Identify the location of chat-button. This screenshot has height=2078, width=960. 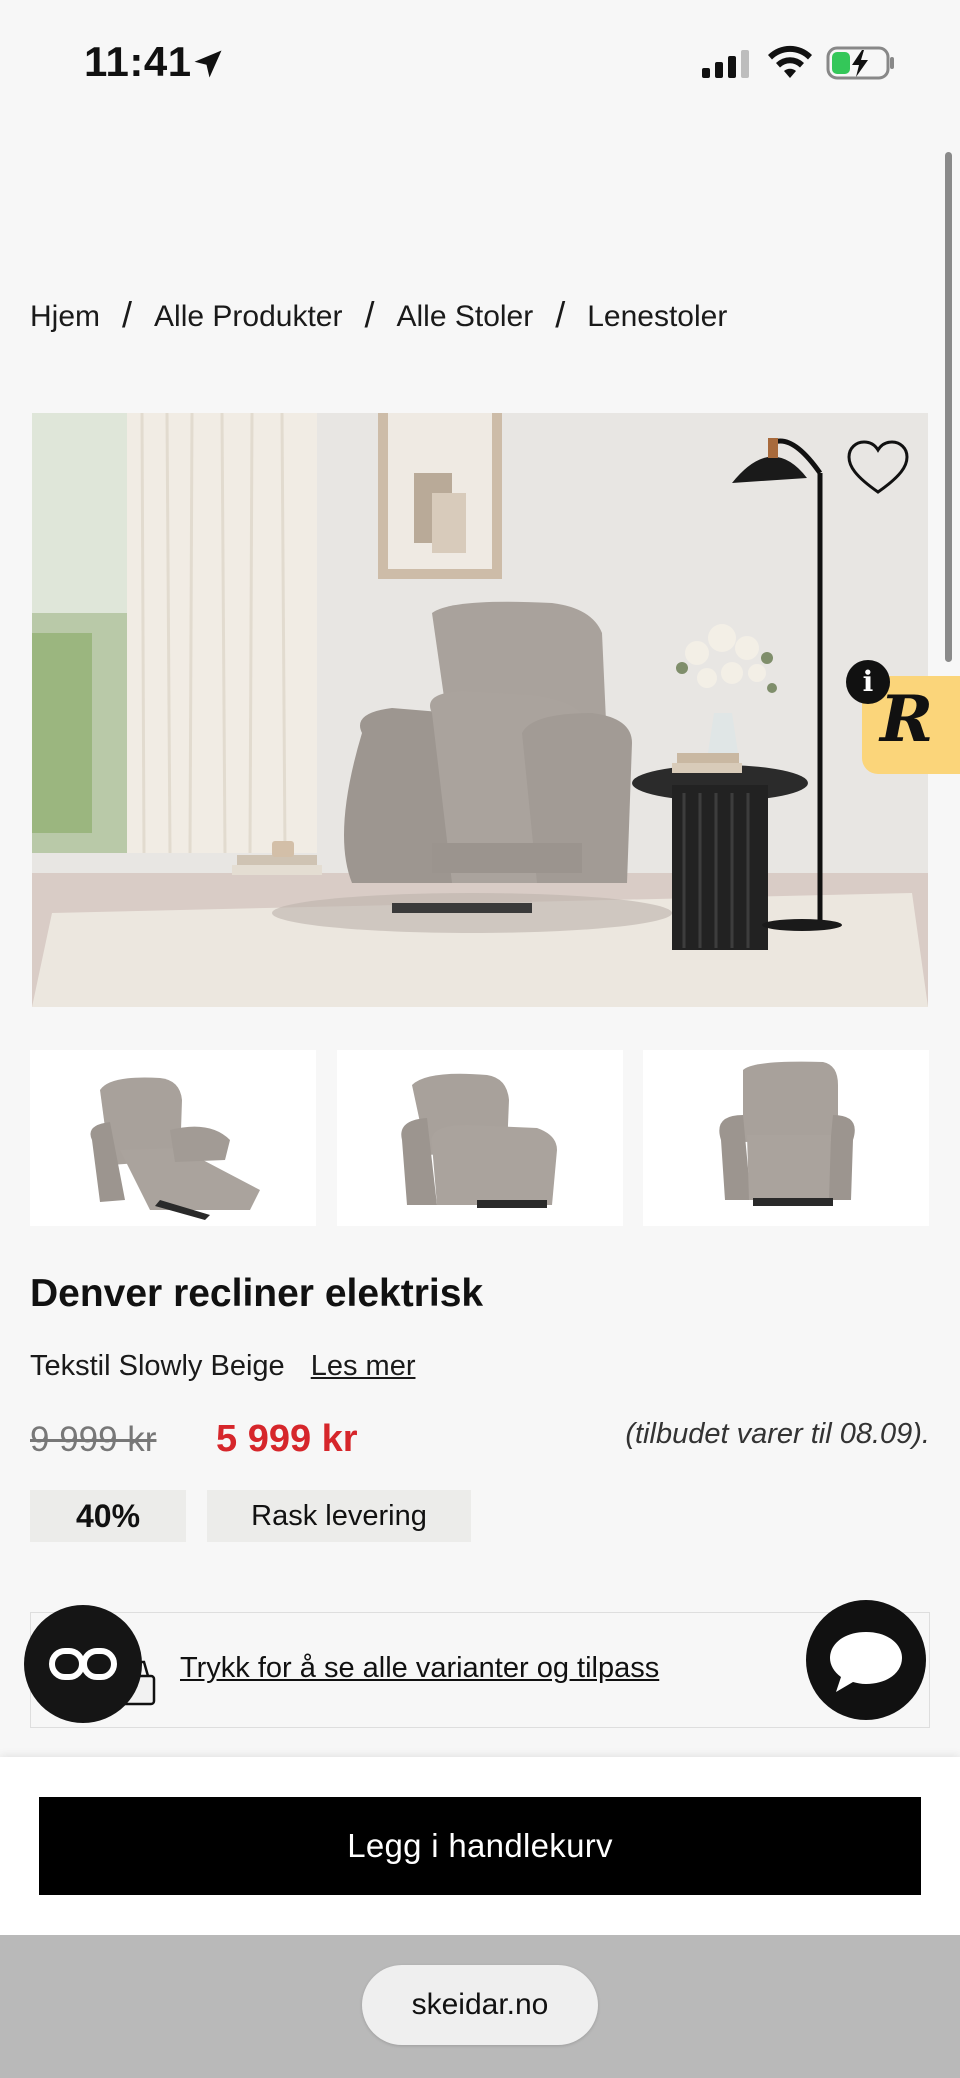
(866, 1660).